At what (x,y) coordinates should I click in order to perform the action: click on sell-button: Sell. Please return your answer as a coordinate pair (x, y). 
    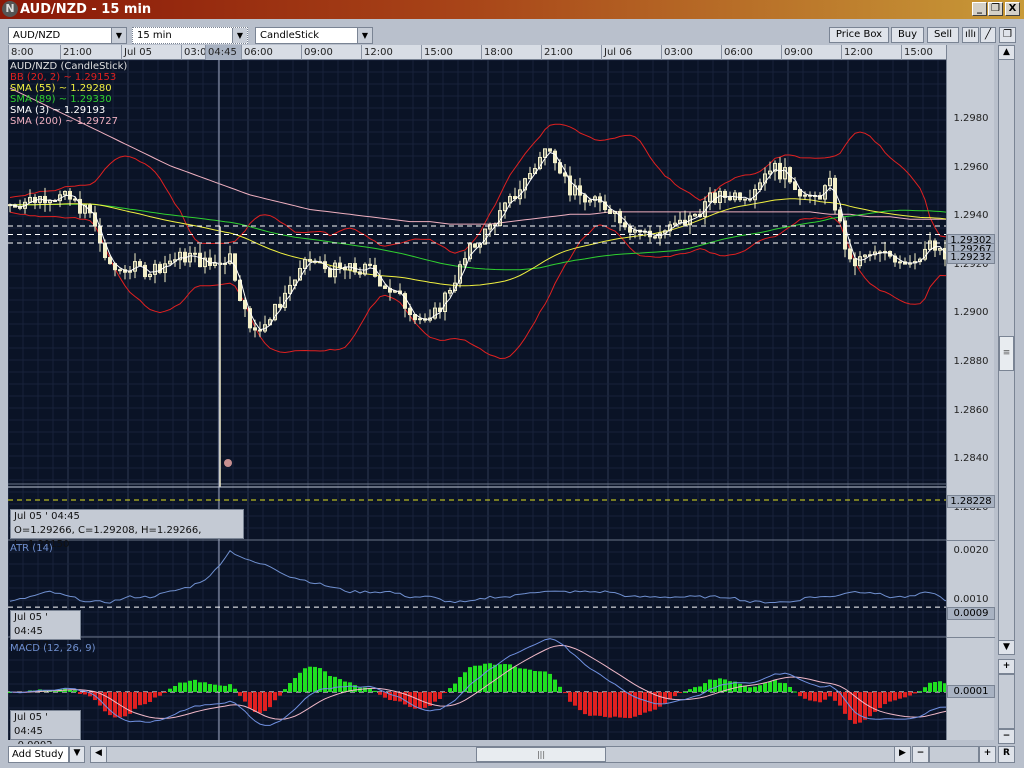
    Looking at the image, I should click on (943, 35).